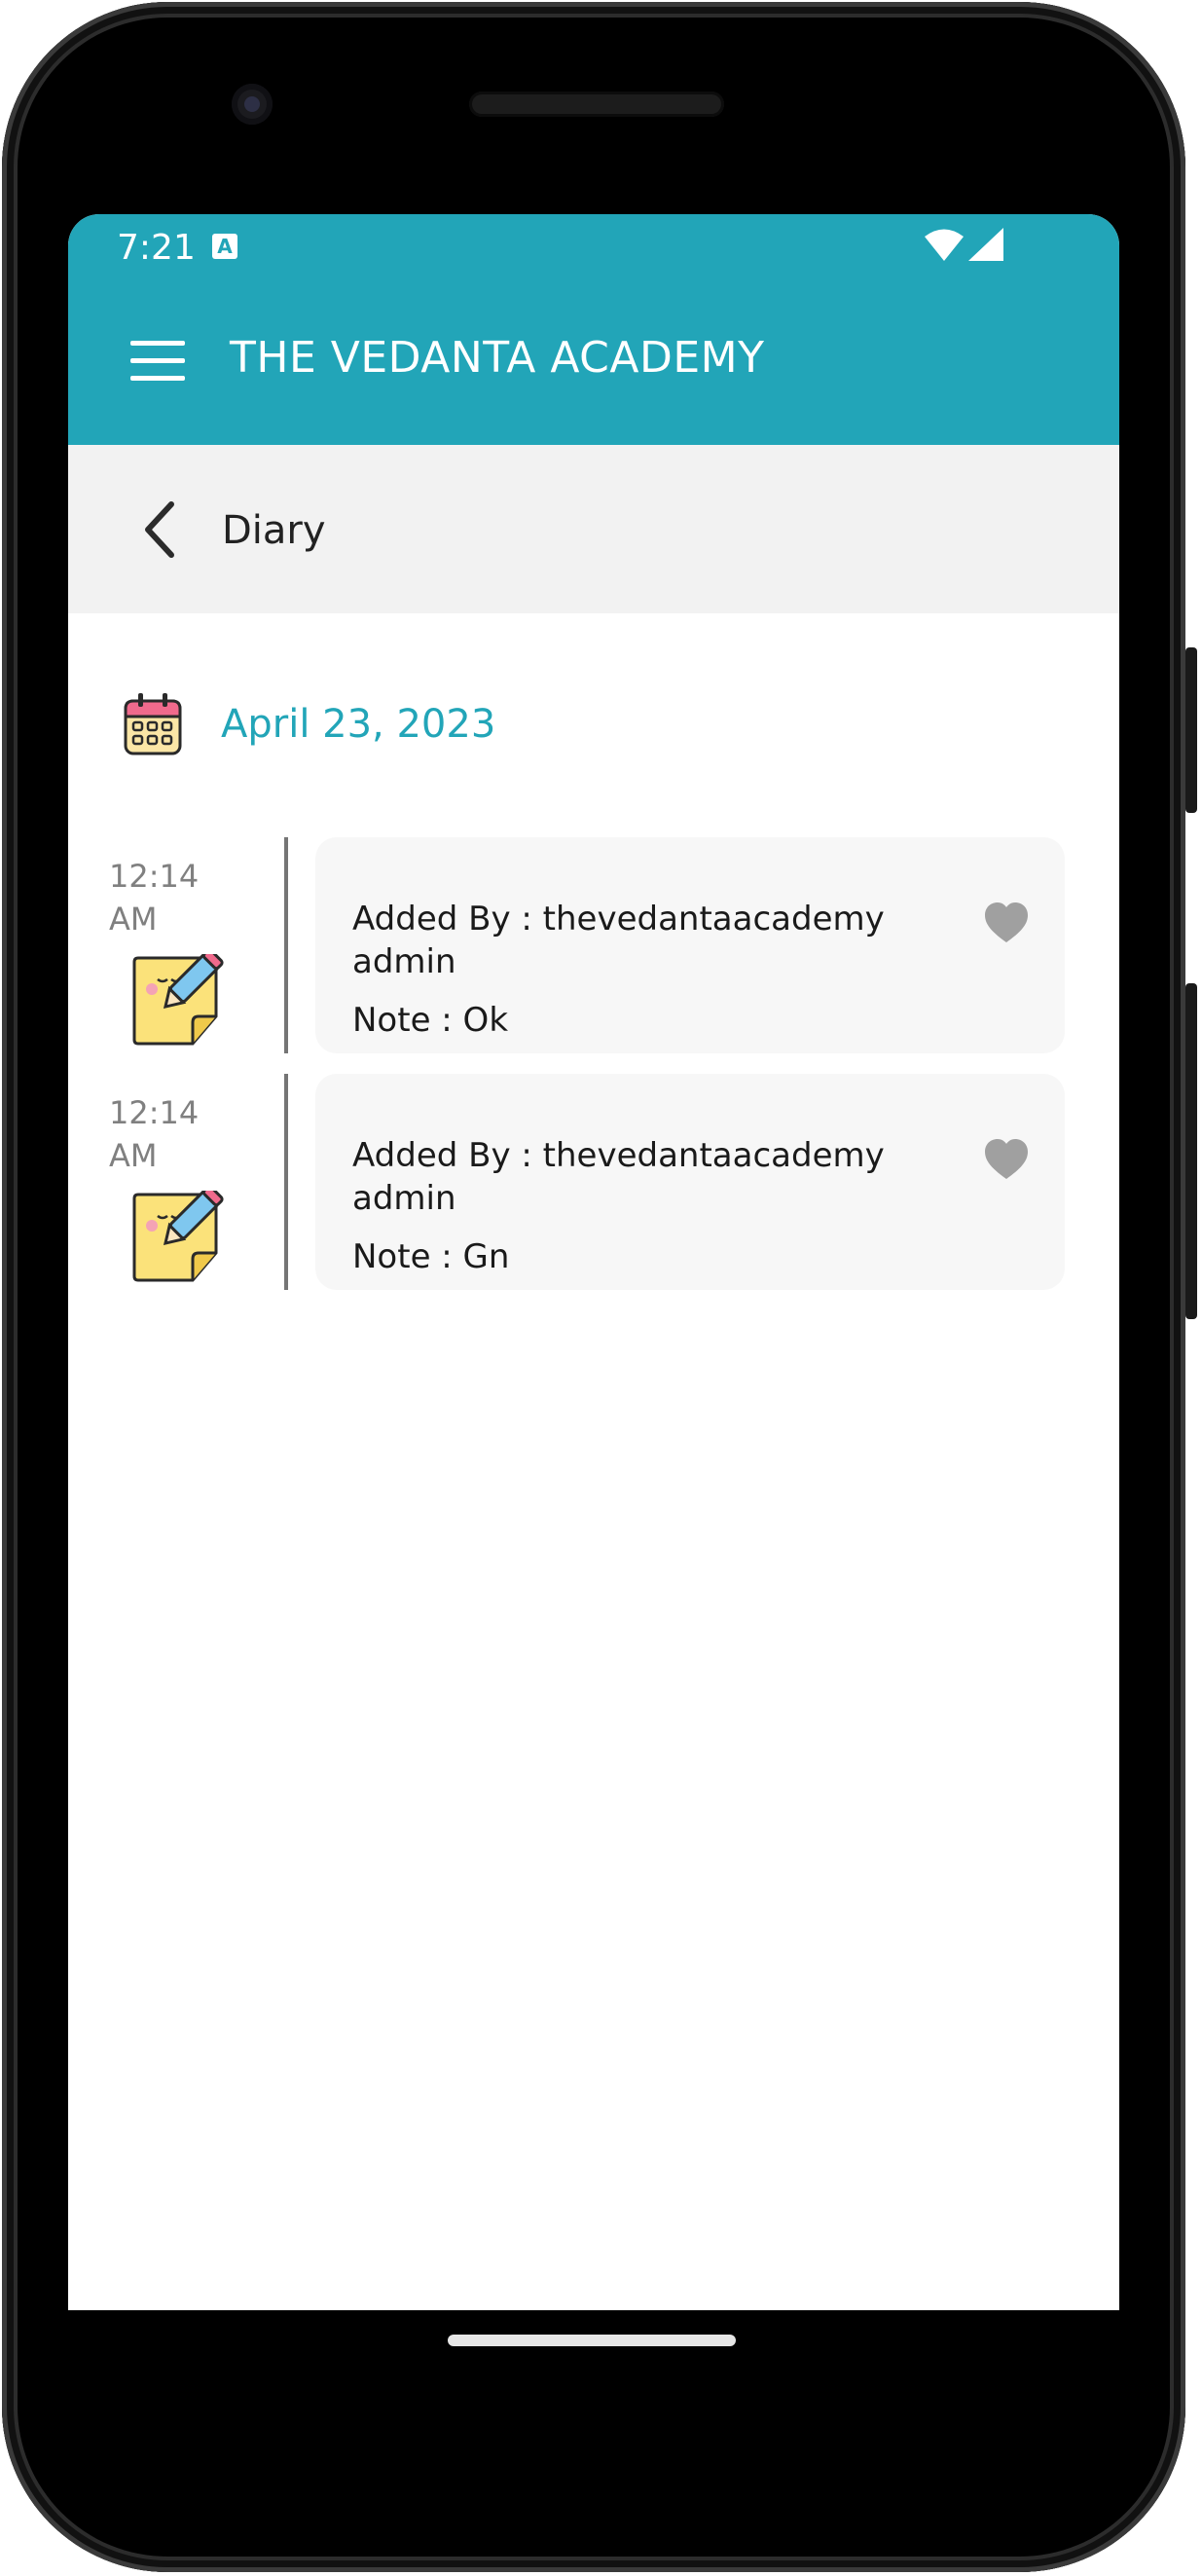 The width and height of the screenshot is (1202, 2576). What do you see at coordinates (592, 2340) in the screenshot?
I see `home-indicator` at bounding box center [592, 2340].